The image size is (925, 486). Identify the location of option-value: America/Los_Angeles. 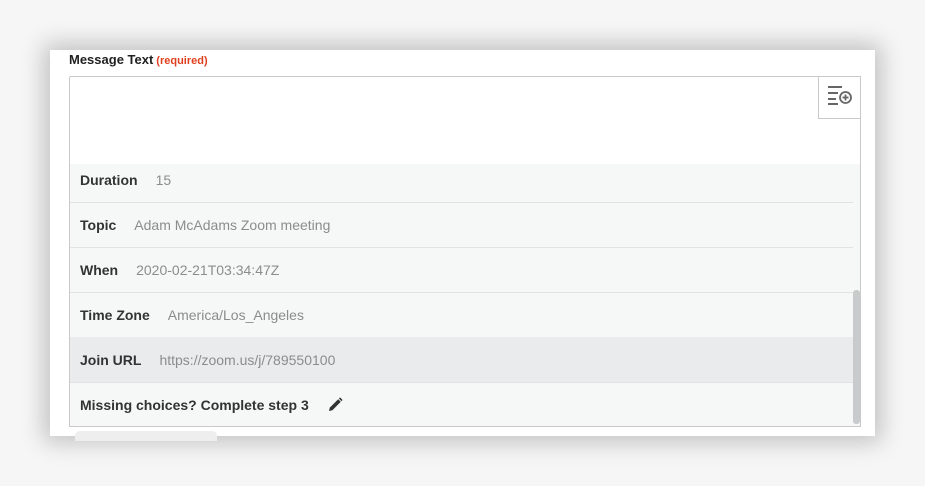
(235, 314).